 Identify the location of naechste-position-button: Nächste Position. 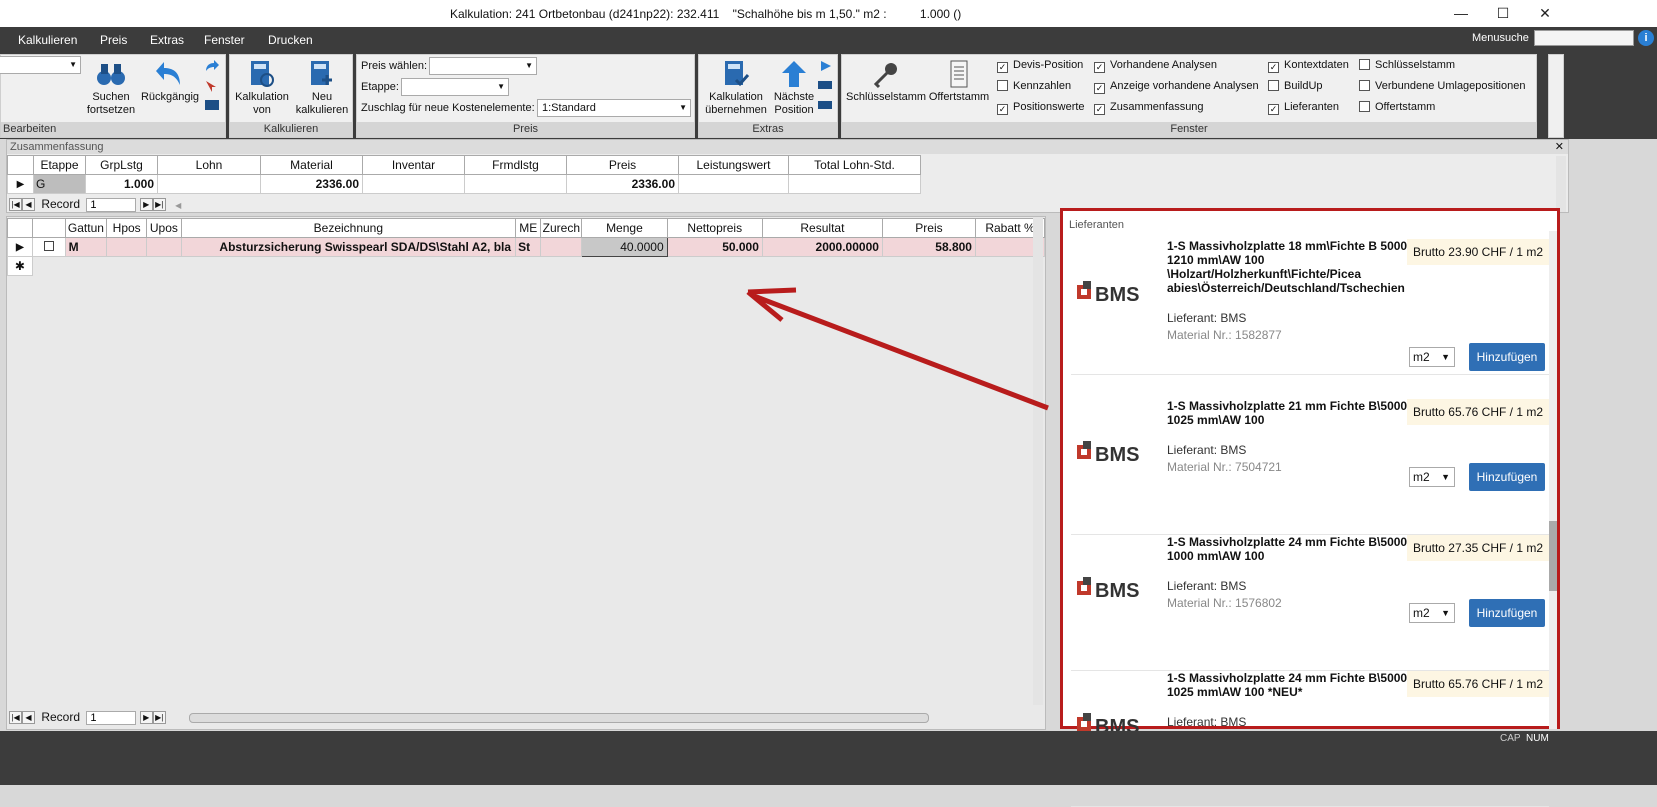
(794, 88).